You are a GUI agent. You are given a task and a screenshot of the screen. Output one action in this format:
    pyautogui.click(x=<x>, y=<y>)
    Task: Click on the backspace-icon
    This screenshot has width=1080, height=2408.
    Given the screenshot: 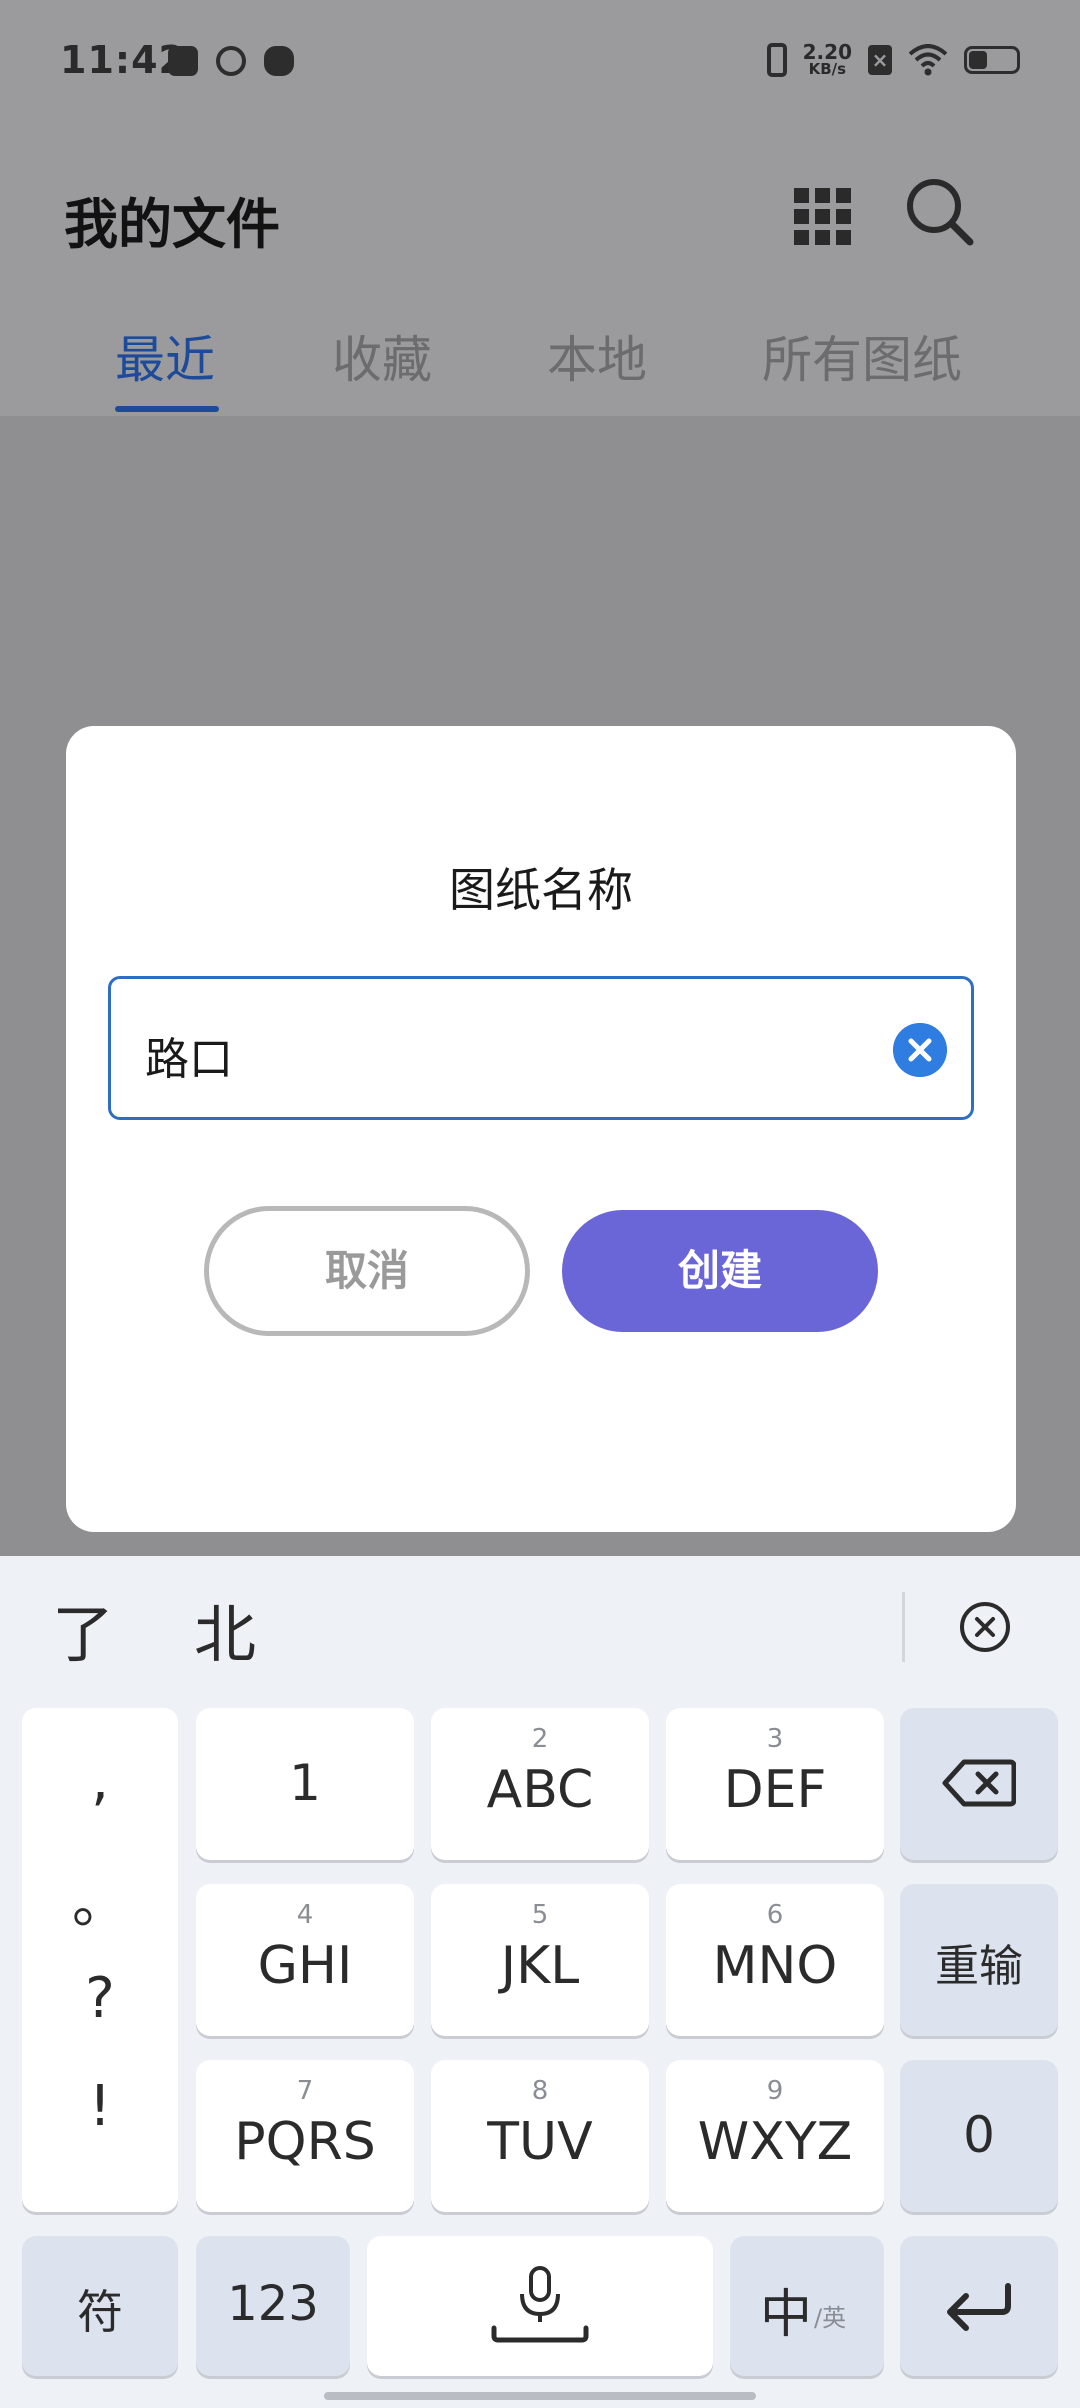 What is the action you would take?
    pyautogui.click(x=979, y=1783)
    